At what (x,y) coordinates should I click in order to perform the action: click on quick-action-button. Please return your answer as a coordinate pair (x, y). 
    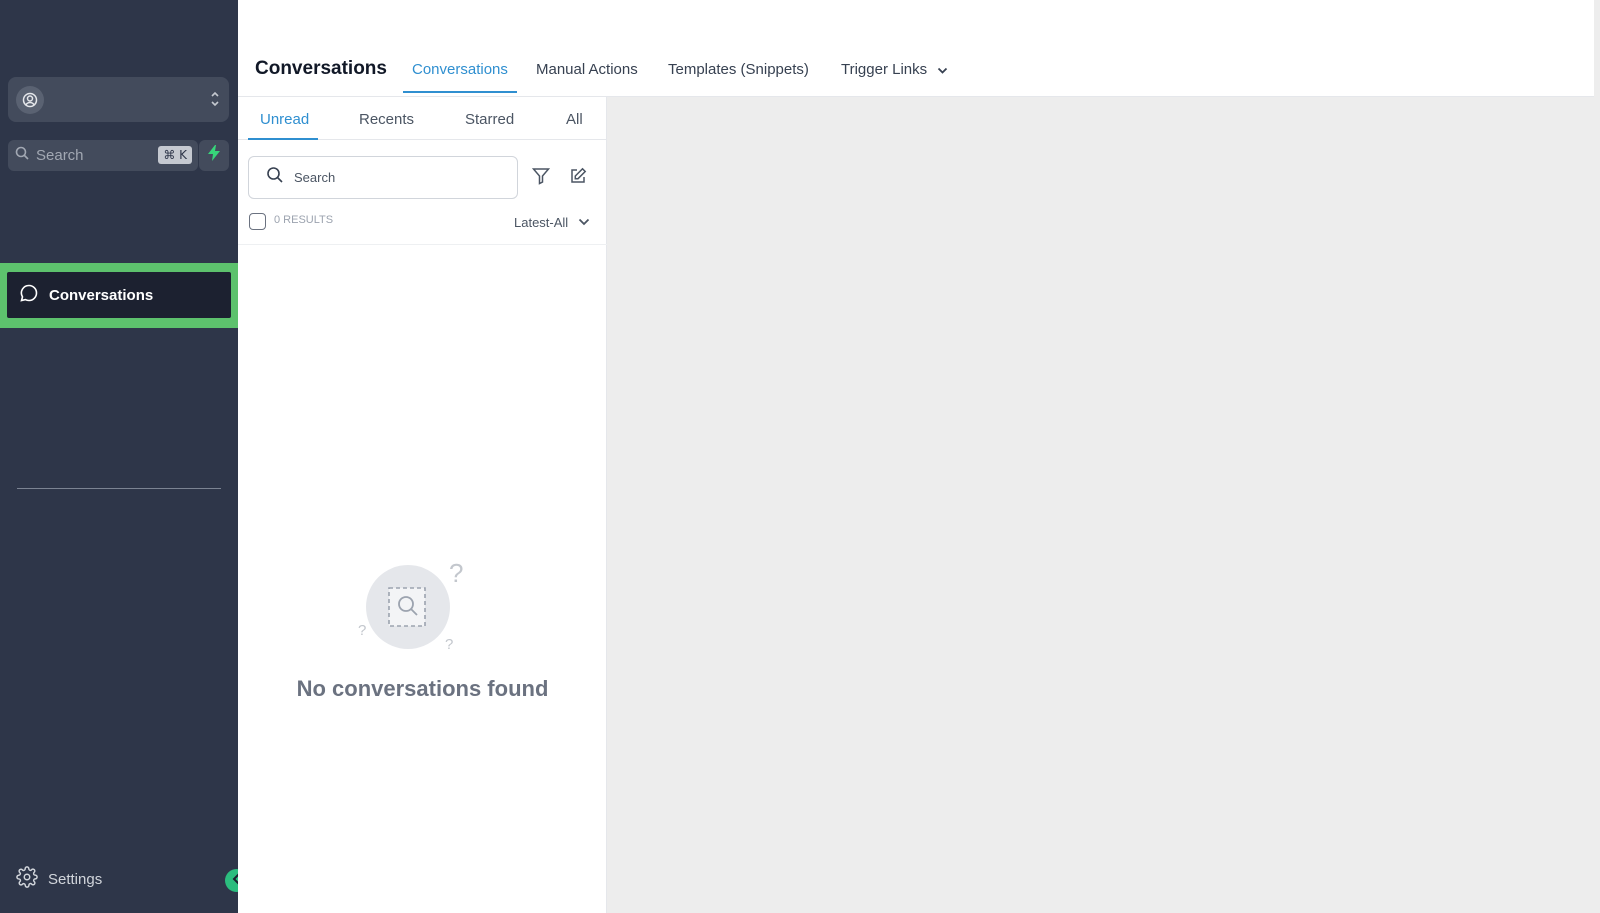
    Looking at the image, I should click on (214, 155).